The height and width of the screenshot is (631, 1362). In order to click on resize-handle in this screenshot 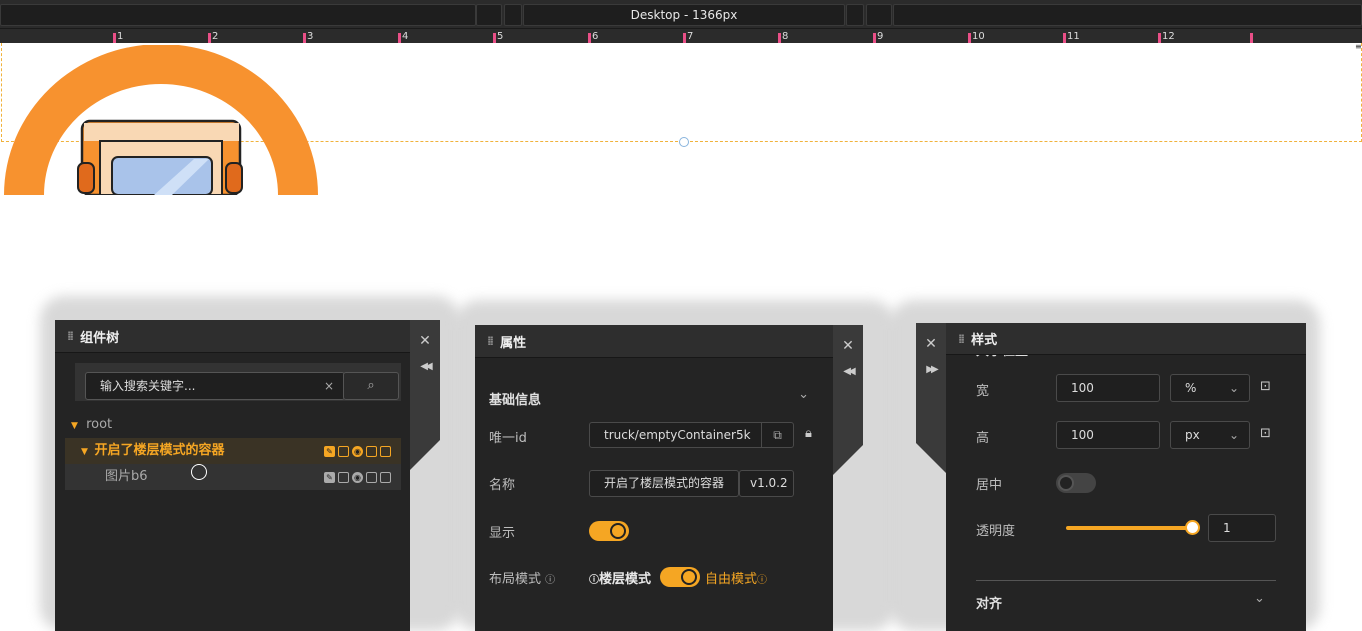, I will do `click(684, 142)`.